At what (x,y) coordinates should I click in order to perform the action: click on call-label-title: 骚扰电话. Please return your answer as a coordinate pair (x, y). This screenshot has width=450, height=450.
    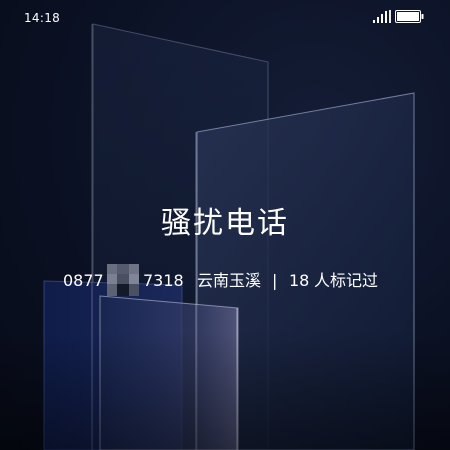
    Looking at the image, I should click on (225, 223).